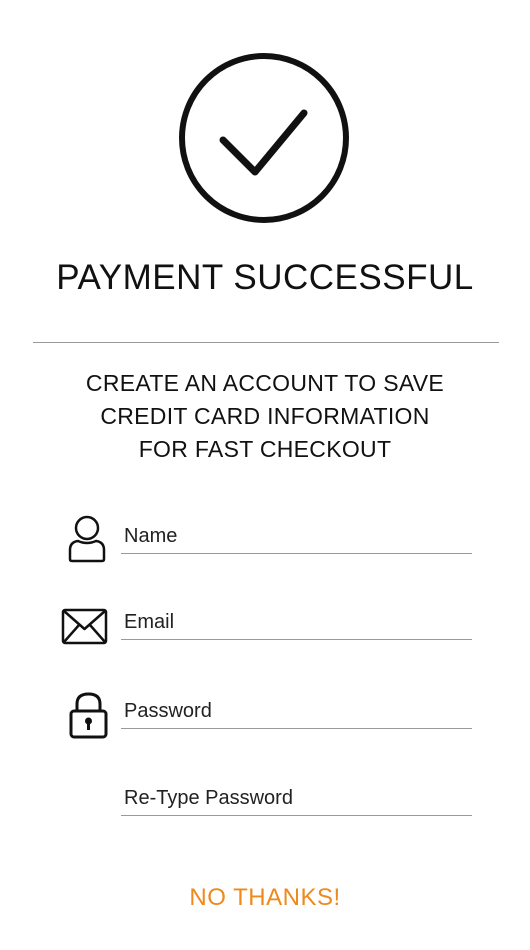 This screenshot has height=950, width=530. I want to click on promo-line-2: CREDIT CARD INFORMATION, so click(265, 416).